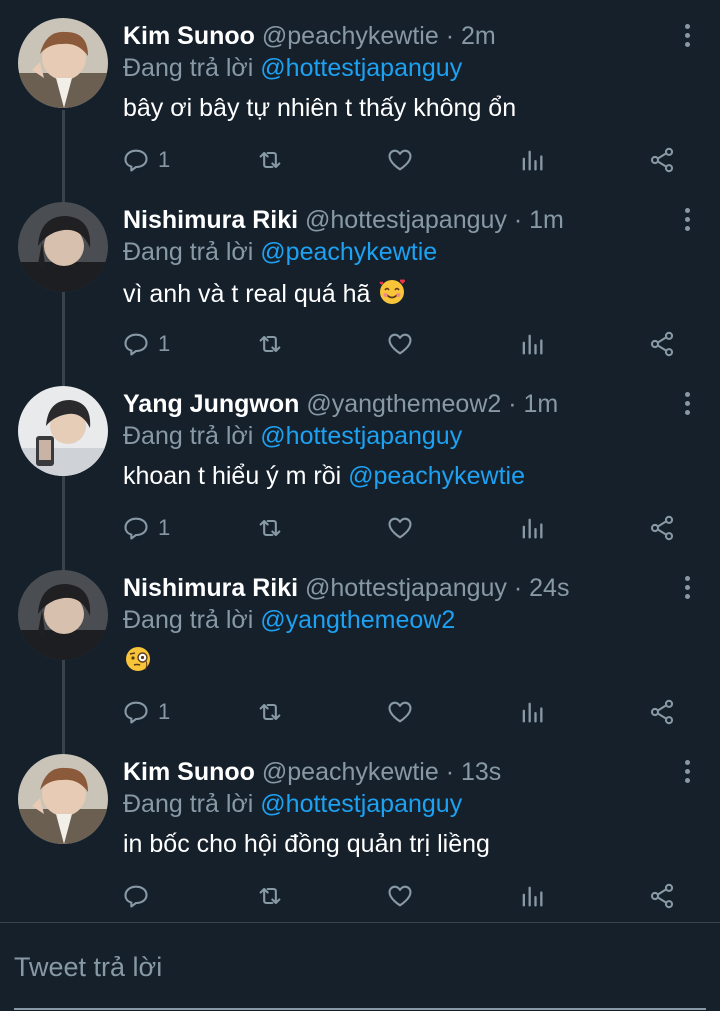 The image size is (720, 1011). Describe the element at coordinates (549, 588) in the screenshot. I see `timestamp: 24s` at that location.